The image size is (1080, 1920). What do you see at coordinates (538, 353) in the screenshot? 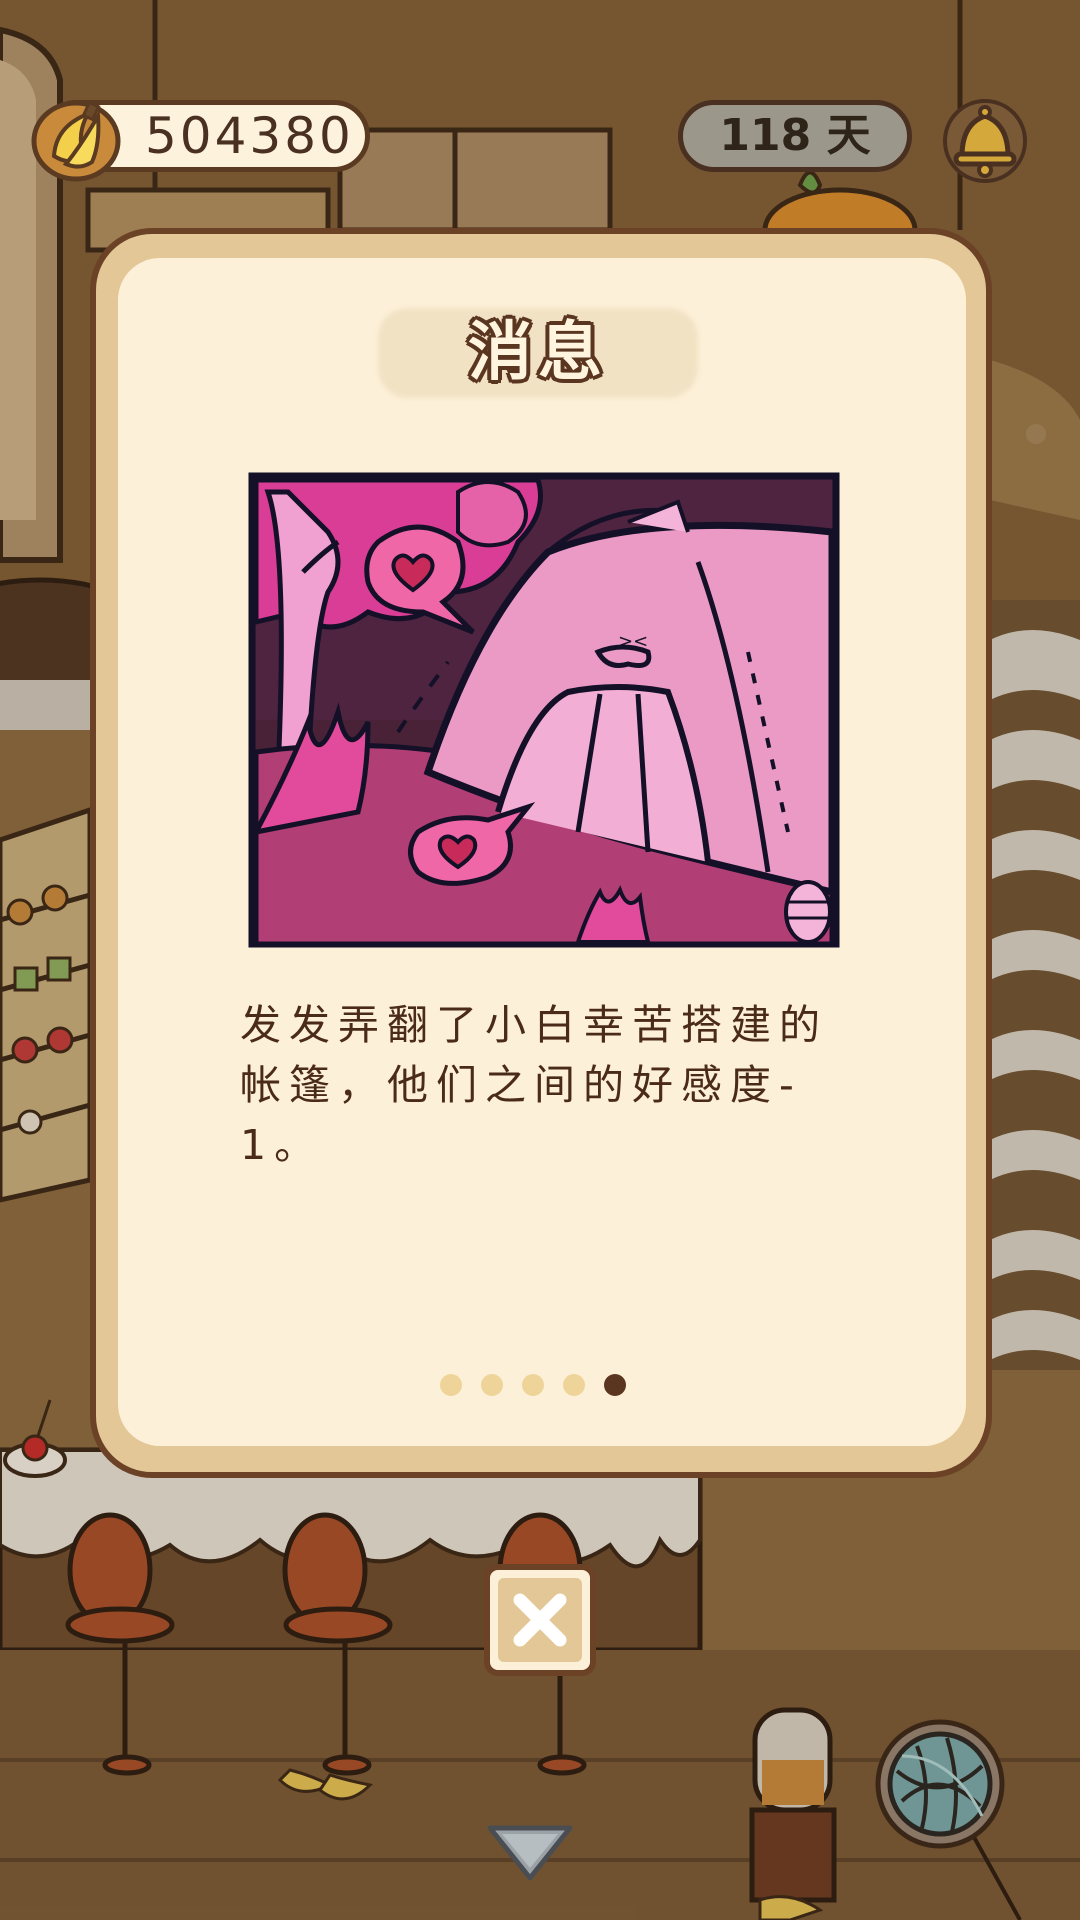
I see `dialog-title: 消息` at bounding box center [538, 353].